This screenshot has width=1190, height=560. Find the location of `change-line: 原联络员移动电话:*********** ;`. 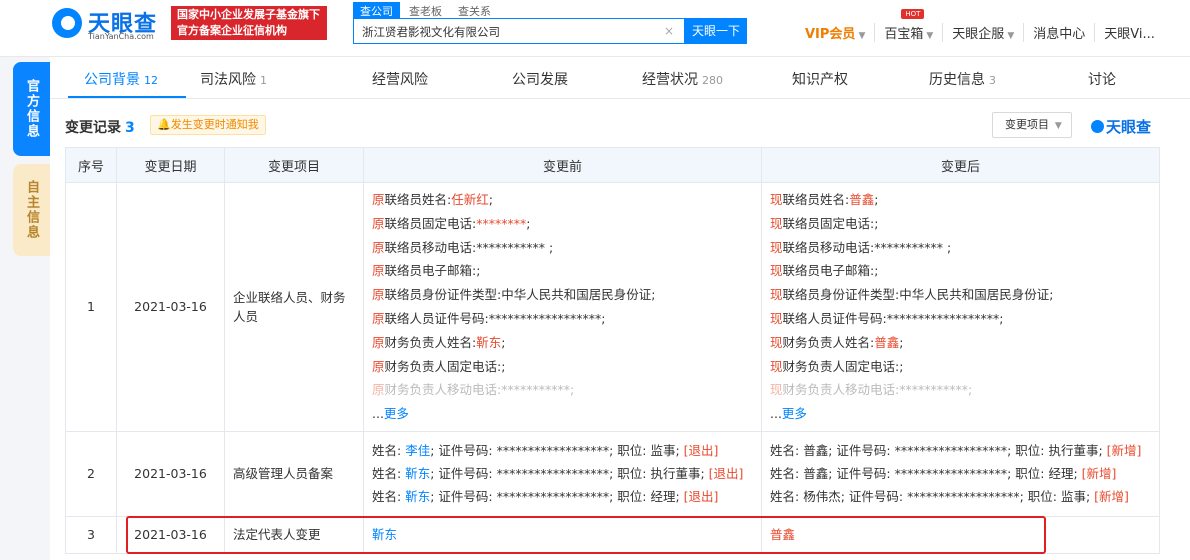

change-line: 原联络员移动电话:*********** ; is located at coordinates (562, 248).